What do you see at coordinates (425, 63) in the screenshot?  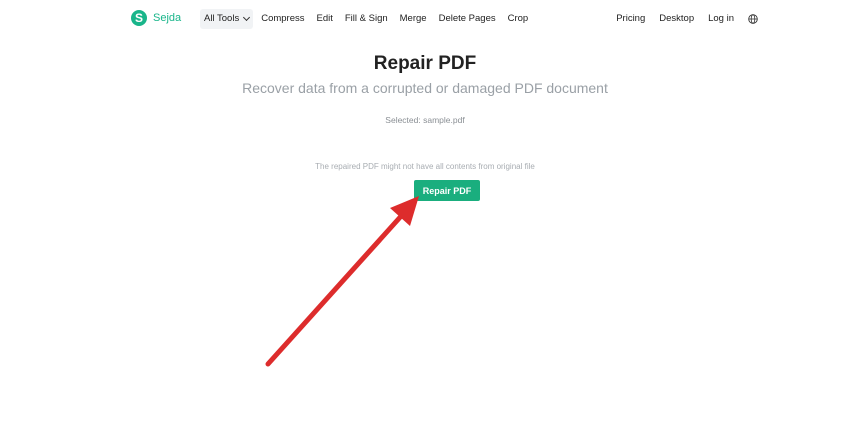 I see `page-title: Repair PDF` at bounding box center [425, 63].